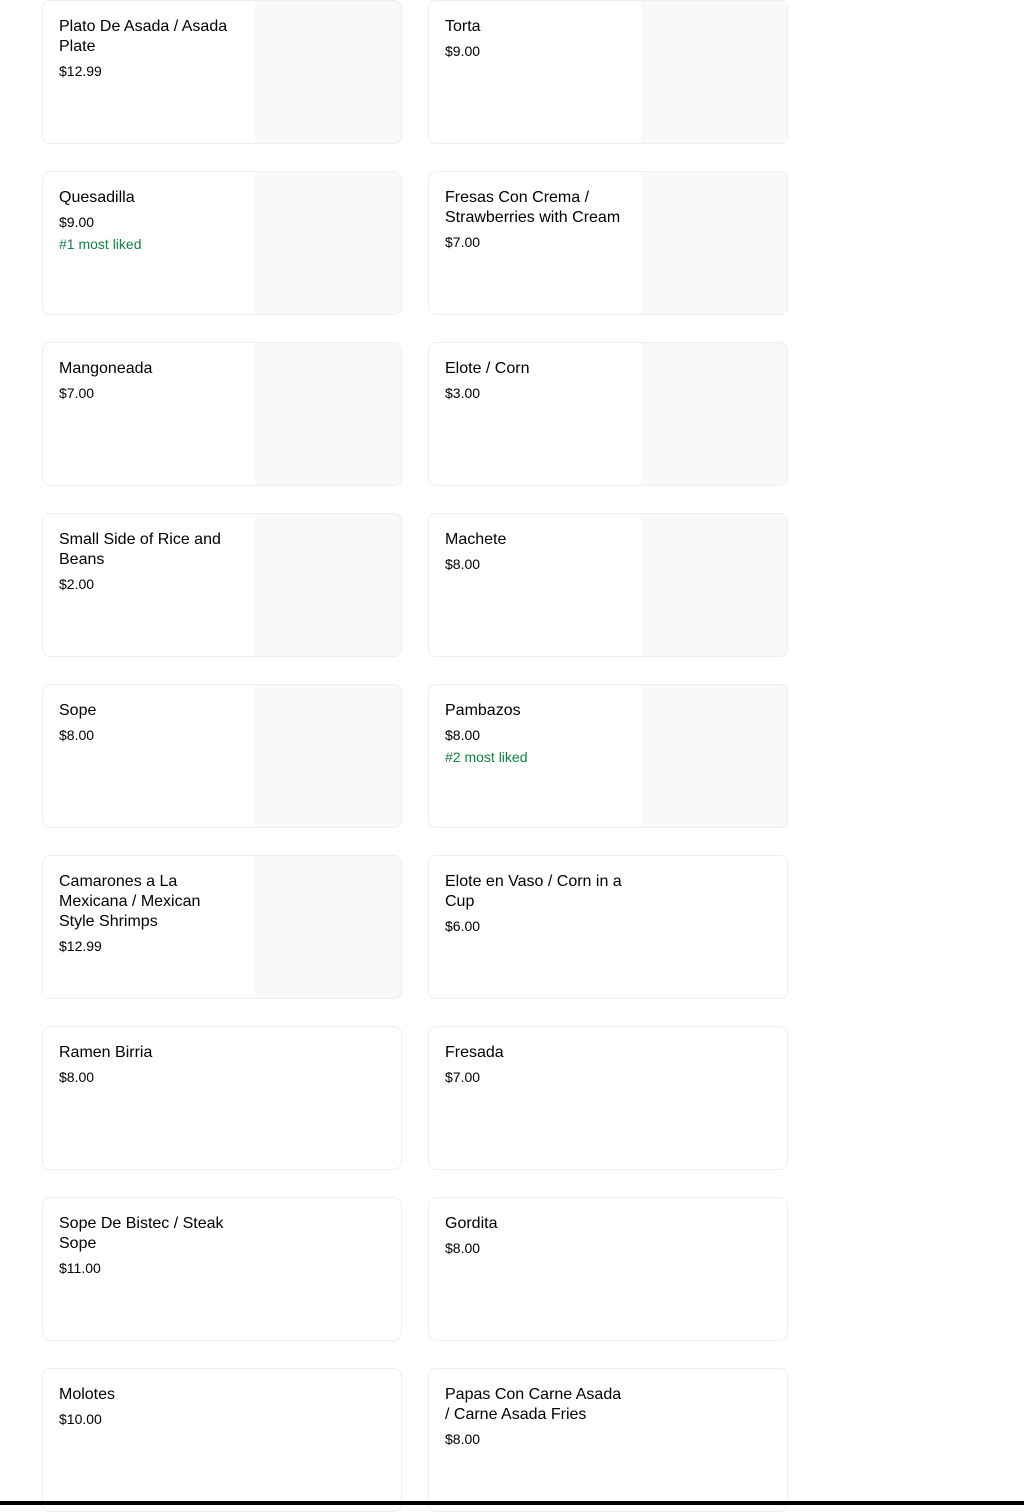 The image size is (1024, 1512). I want to click on menu-item-text: Sope De Bistec / Steak Sope $11.00, so click(149, 1245).